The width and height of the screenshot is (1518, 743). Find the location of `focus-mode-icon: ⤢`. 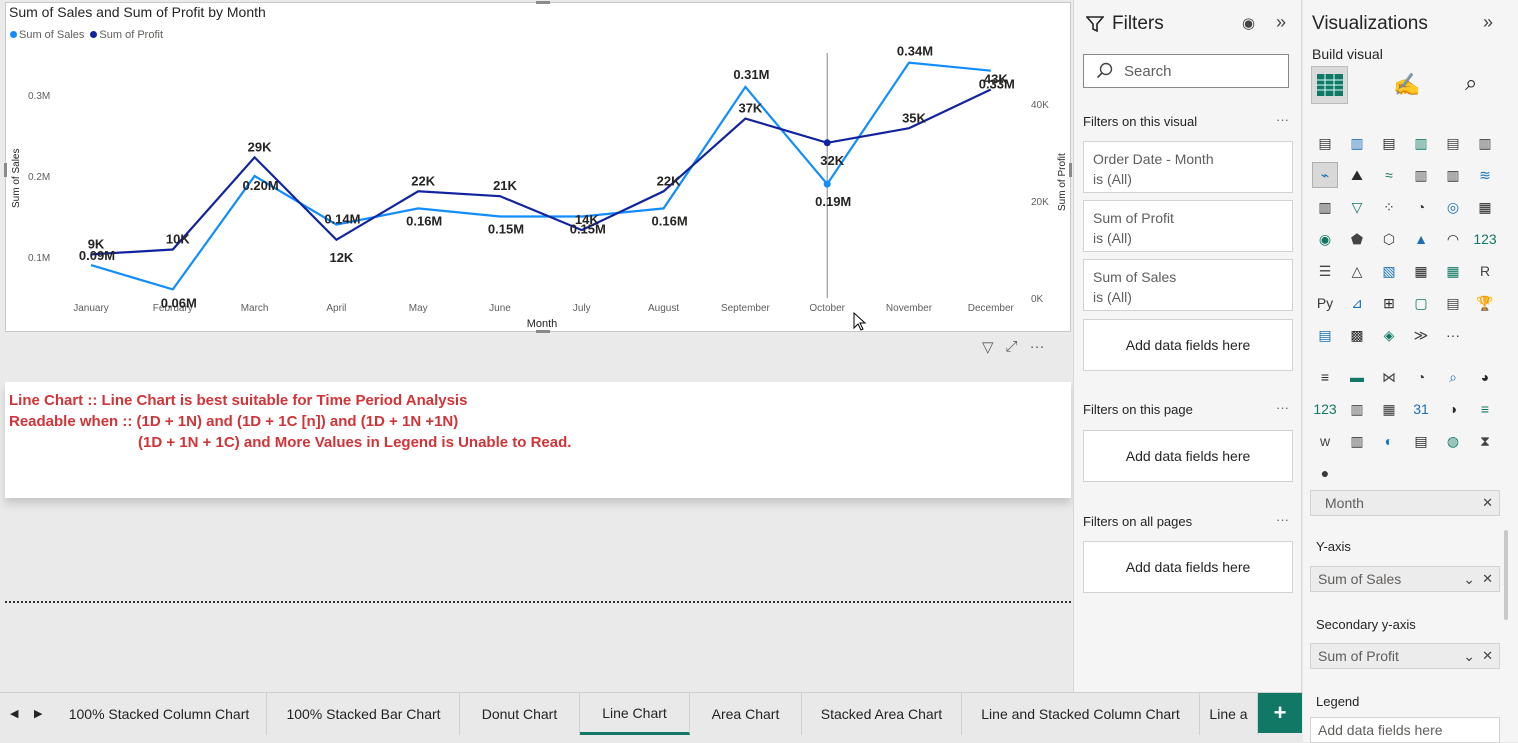

focus-mode-icon: ⤢ is located at coordinates (1012, 347).